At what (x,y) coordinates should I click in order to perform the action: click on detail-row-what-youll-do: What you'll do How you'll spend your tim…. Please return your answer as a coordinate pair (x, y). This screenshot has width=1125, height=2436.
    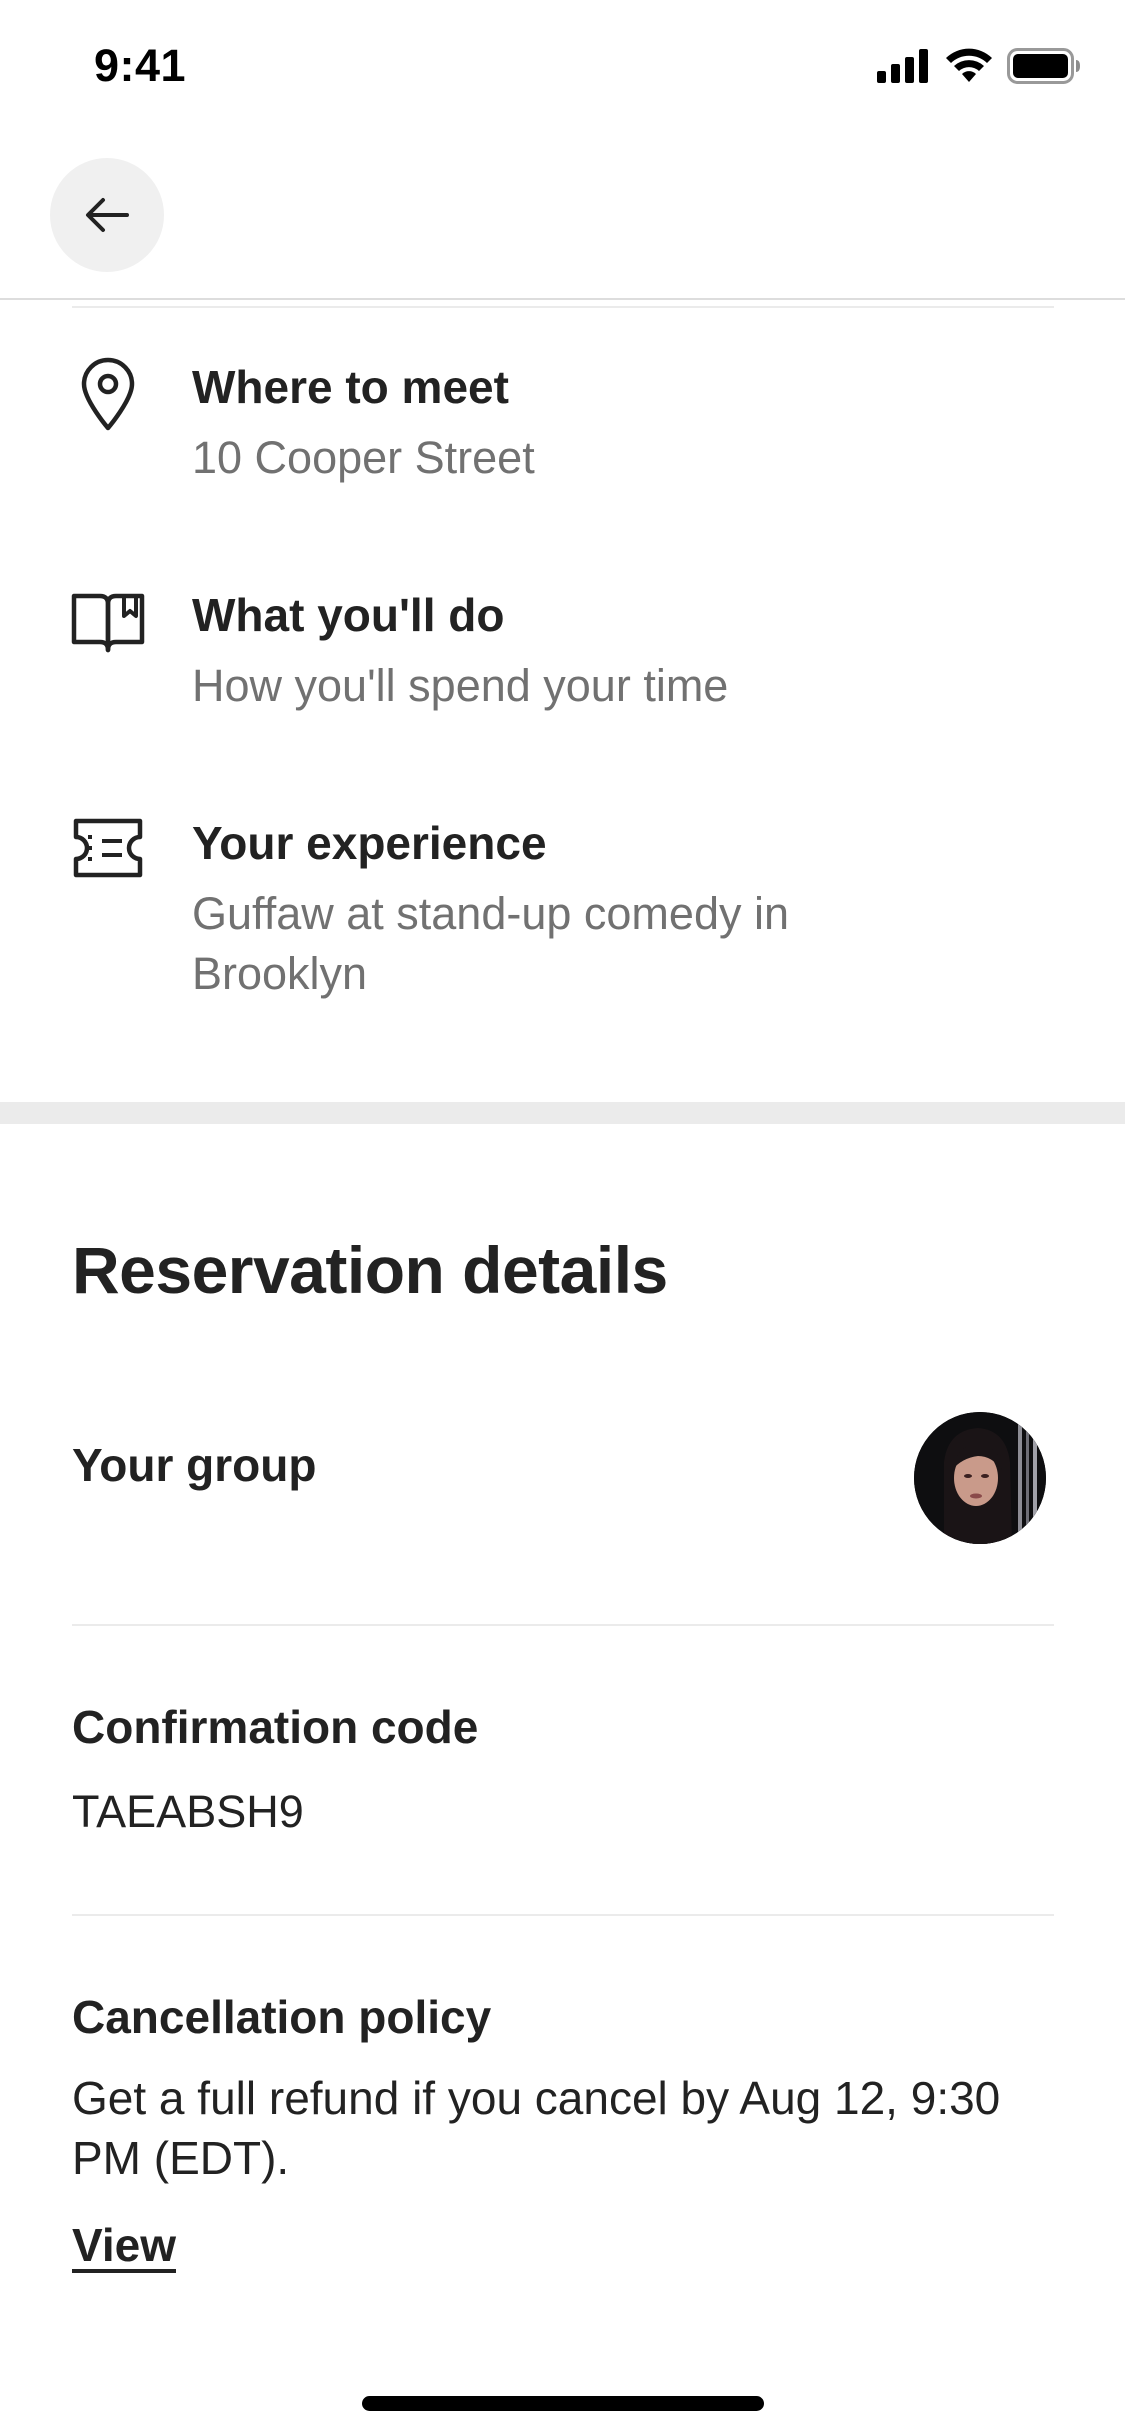
    Looking at the image, I should click on (562, 653).